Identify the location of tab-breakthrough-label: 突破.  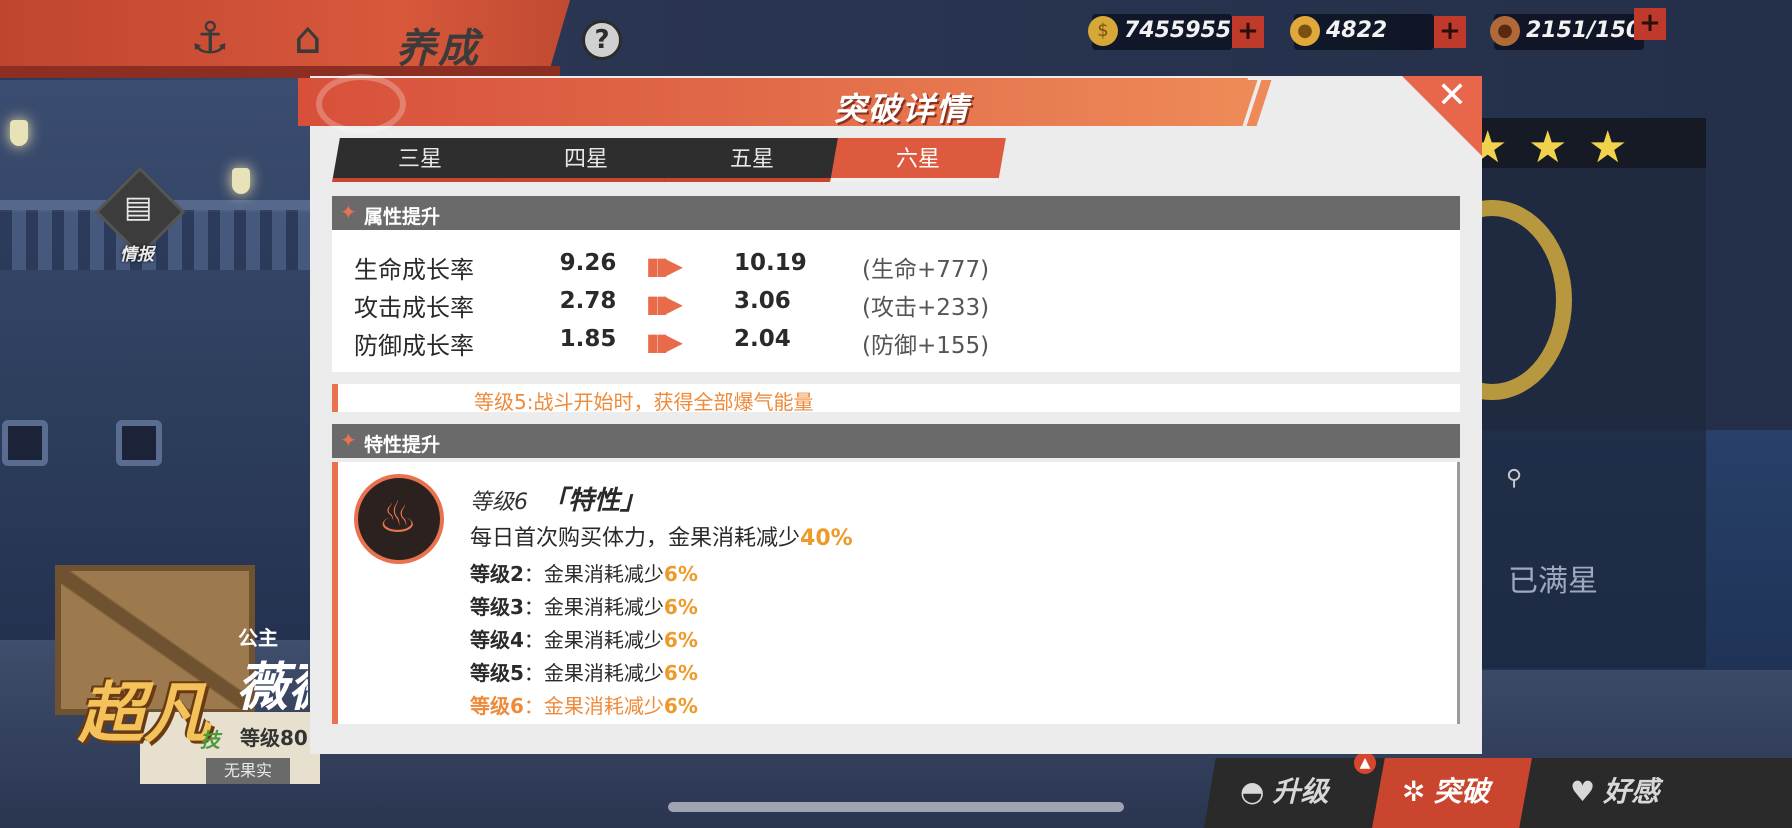
(1461, 791).